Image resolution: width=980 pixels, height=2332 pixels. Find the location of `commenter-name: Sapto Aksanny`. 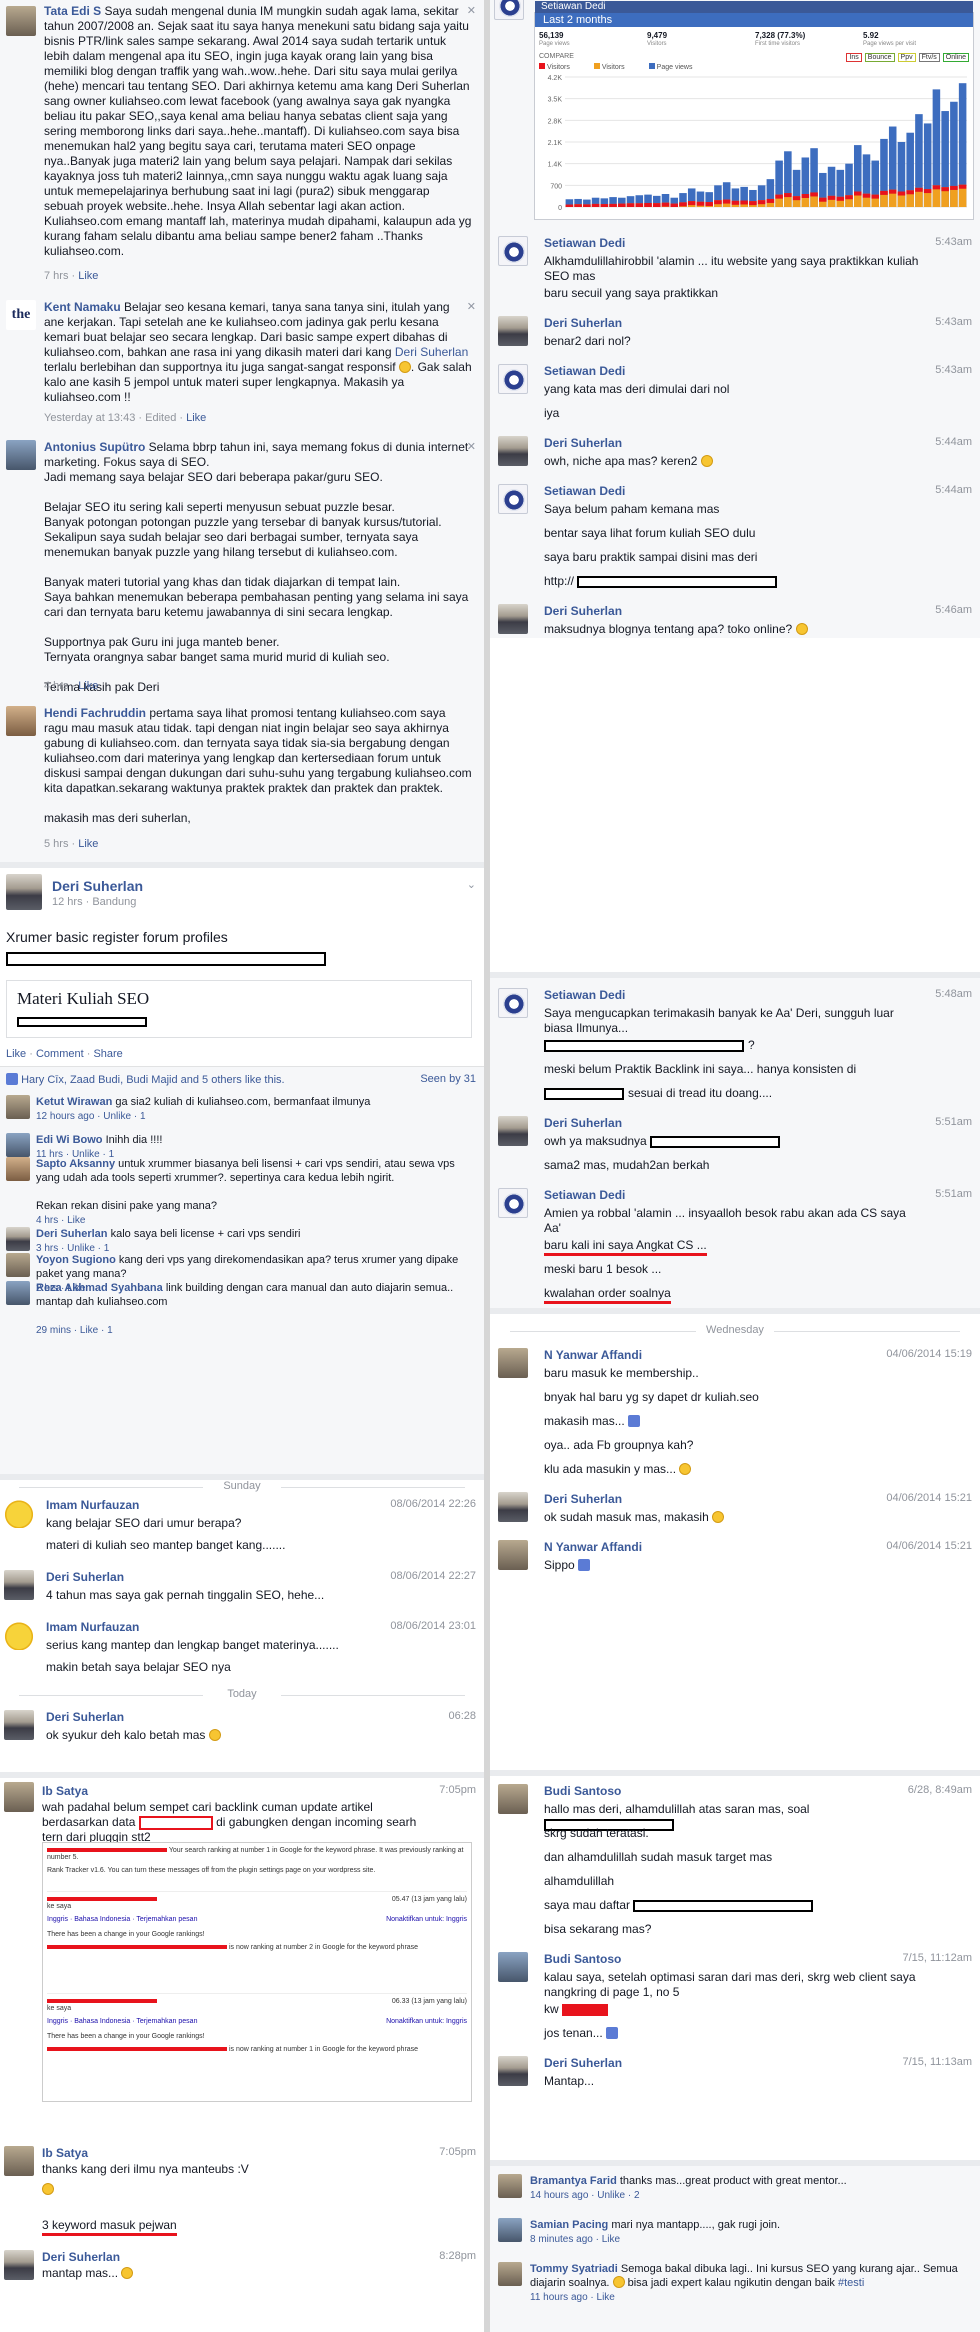

commenter-name: Sapto Aksanny is located at coordinates (75, 1164).